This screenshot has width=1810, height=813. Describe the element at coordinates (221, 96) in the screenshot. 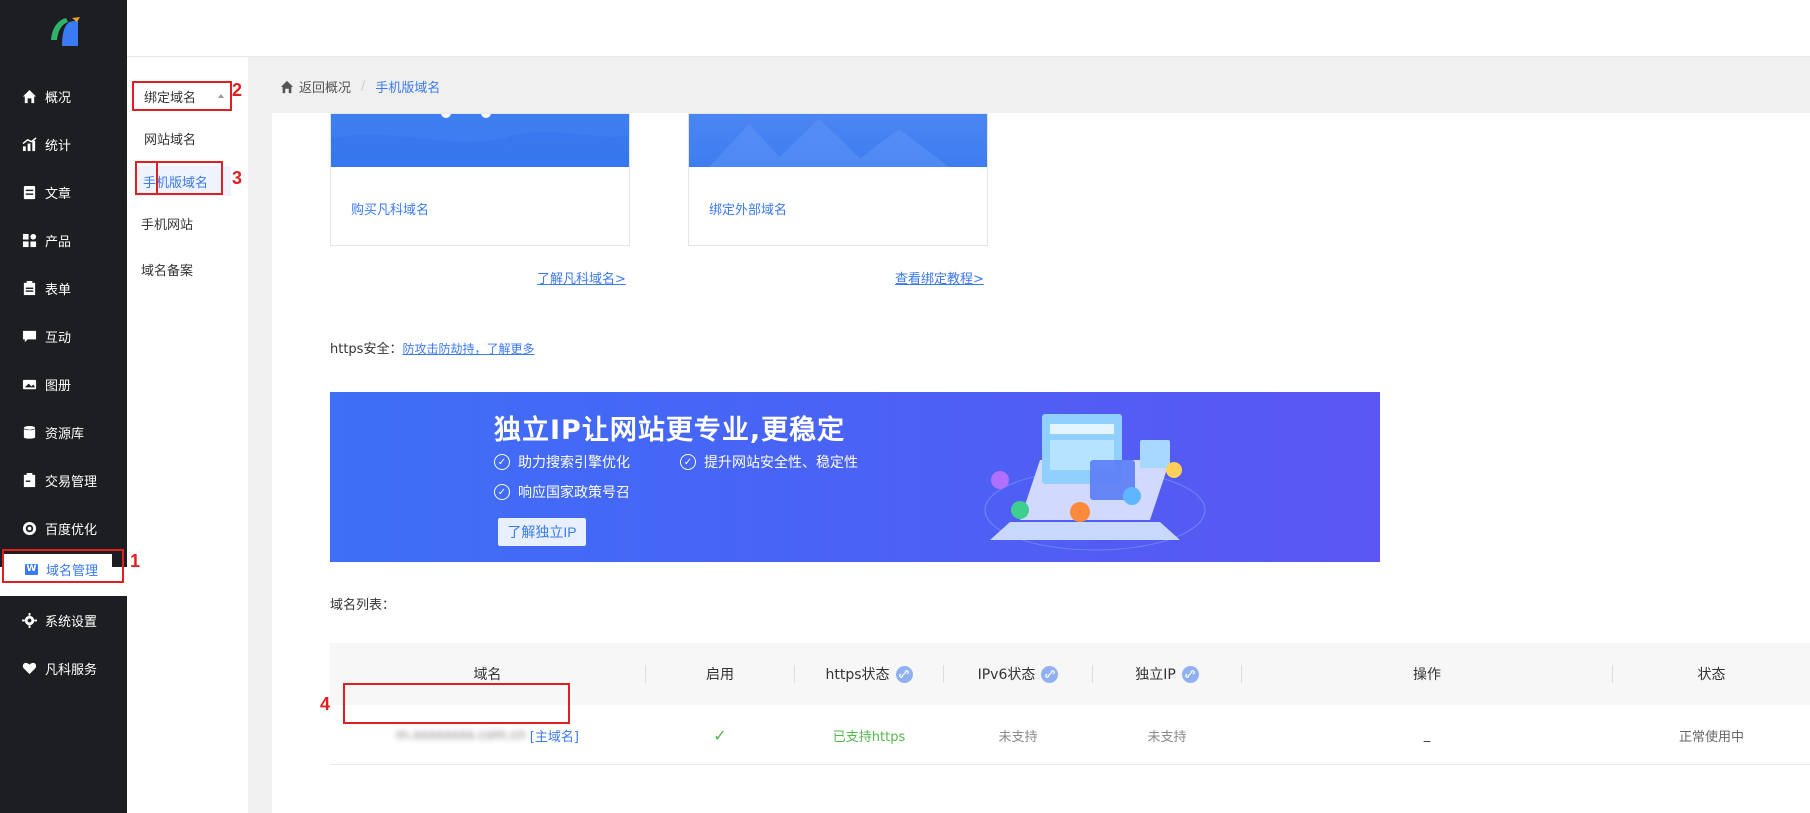

I see `caret-up-icon` at that location.